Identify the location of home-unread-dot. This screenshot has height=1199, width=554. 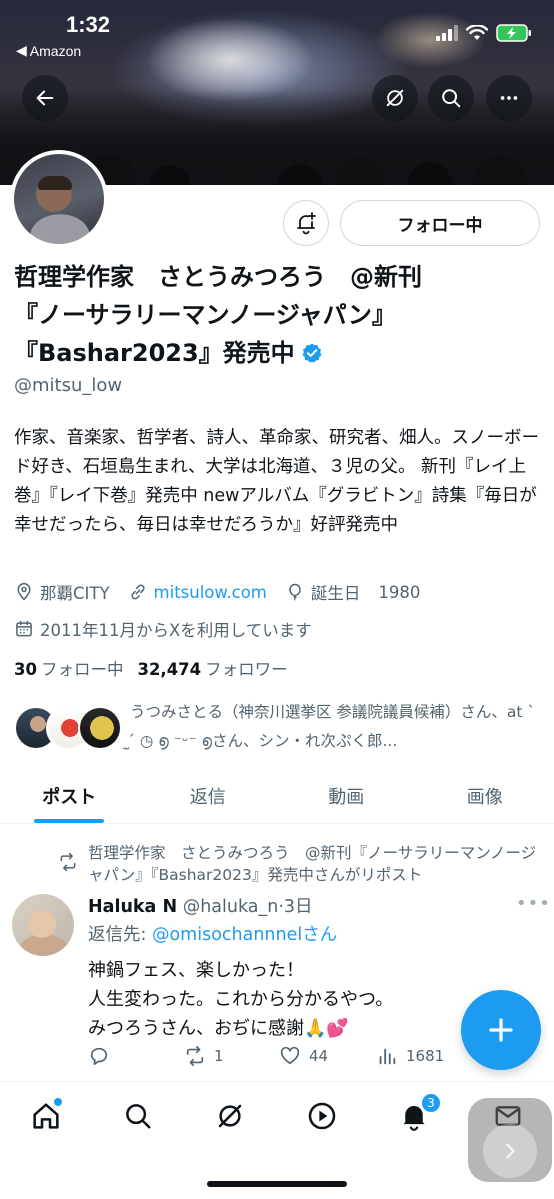
(58, 1102).